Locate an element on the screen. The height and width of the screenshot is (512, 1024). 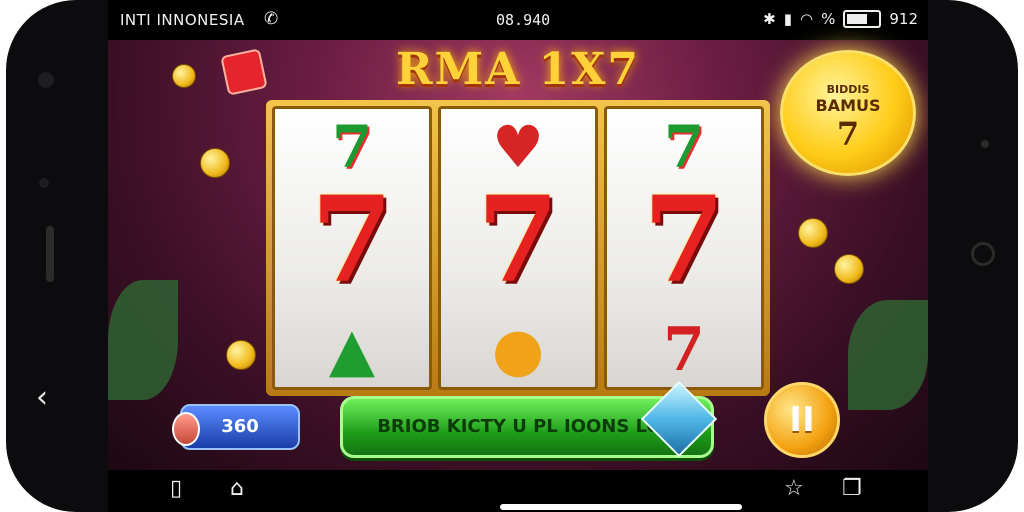
bluetooth-icon: ✱ is located at coordinates (769, 19).